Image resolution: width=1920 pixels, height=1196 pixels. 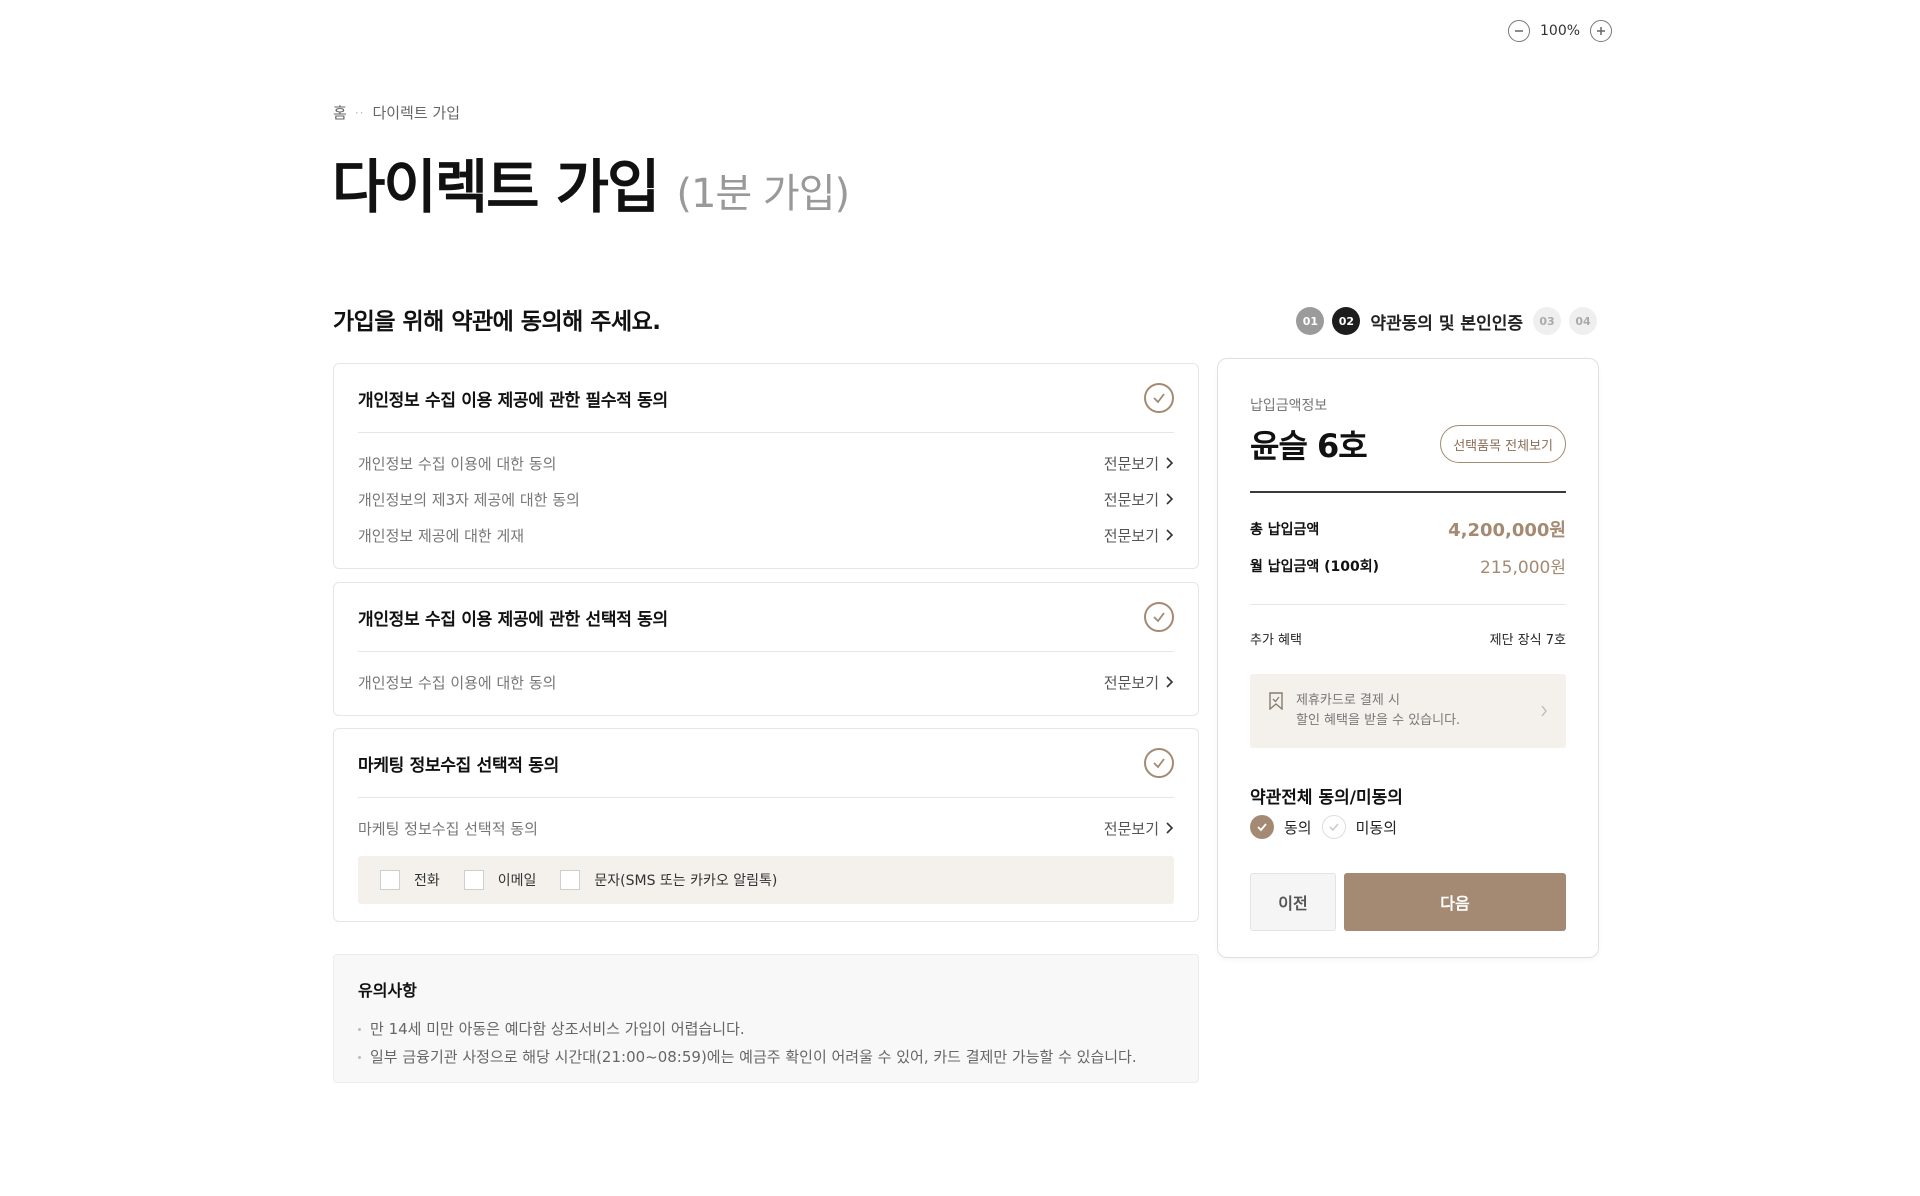 What do you see at coordinates (1298, 827) in the screenshot?
I see `agree-label: 동의` at bounding box center [1298, 827].